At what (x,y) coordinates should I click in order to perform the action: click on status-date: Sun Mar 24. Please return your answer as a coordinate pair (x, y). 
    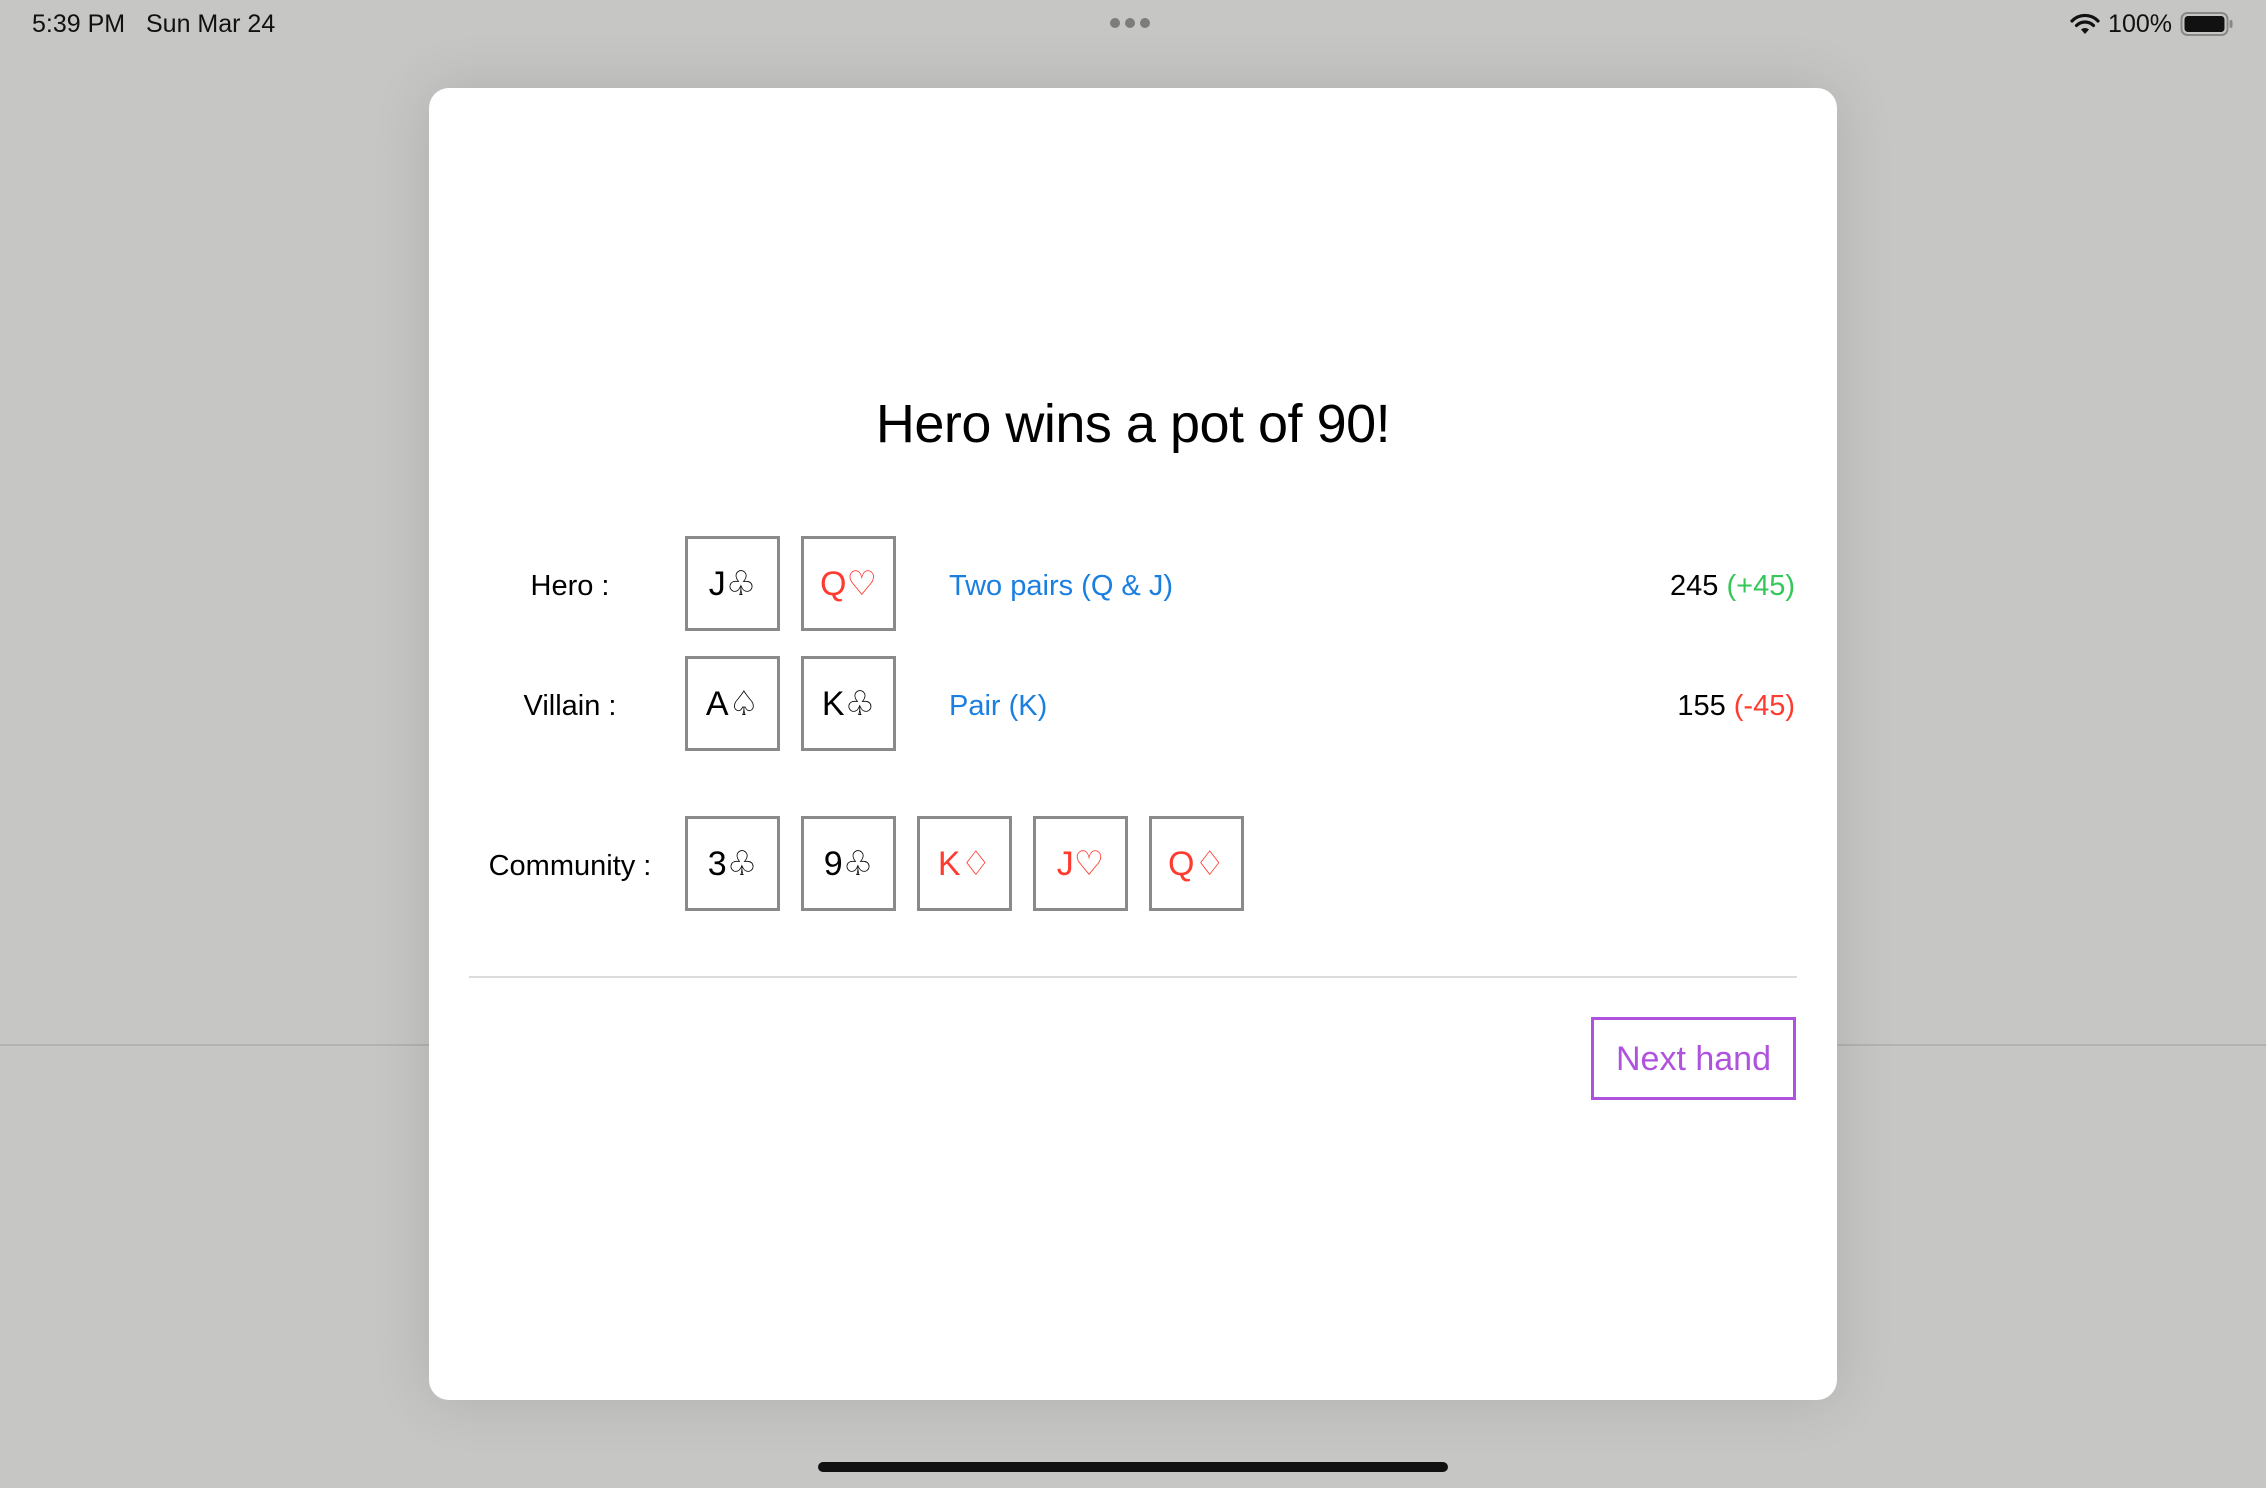
    Looking at the image, I should click on (211, 24).